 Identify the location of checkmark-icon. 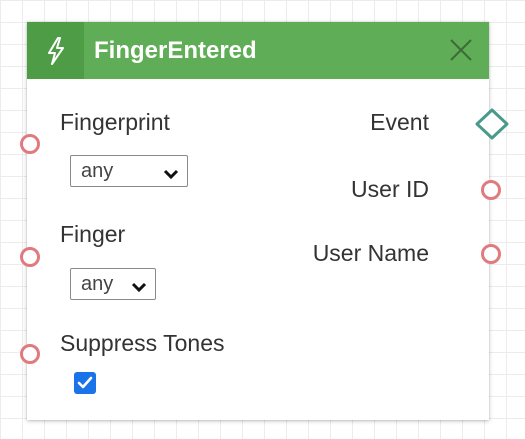
(85, 382).